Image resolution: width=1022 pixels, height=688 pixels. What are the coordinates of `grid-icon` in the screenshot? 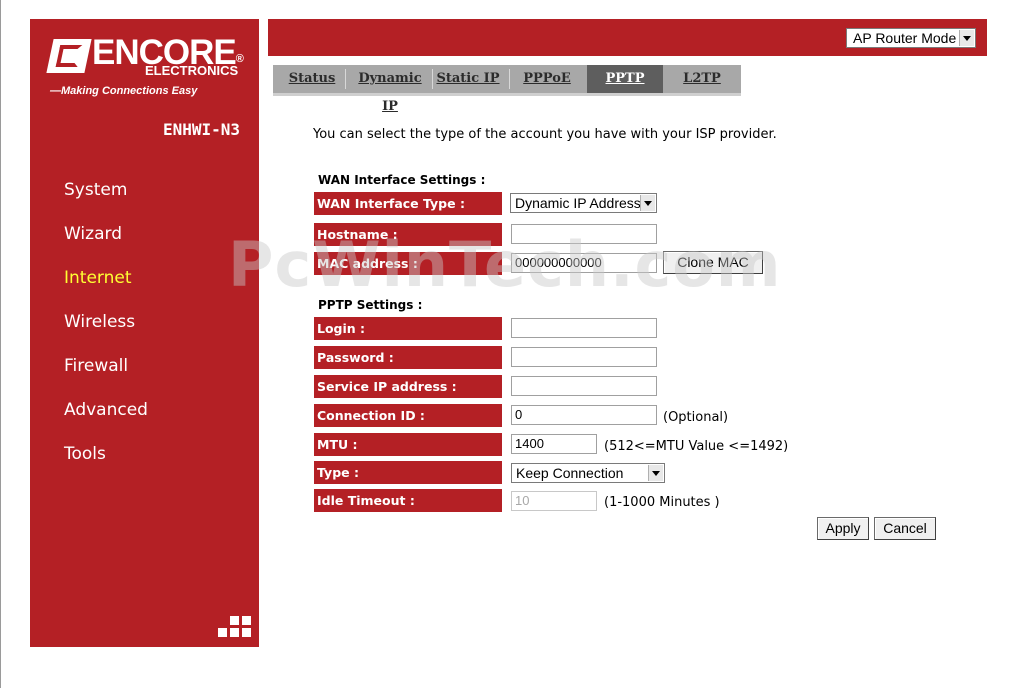 It's located at (234, 627).